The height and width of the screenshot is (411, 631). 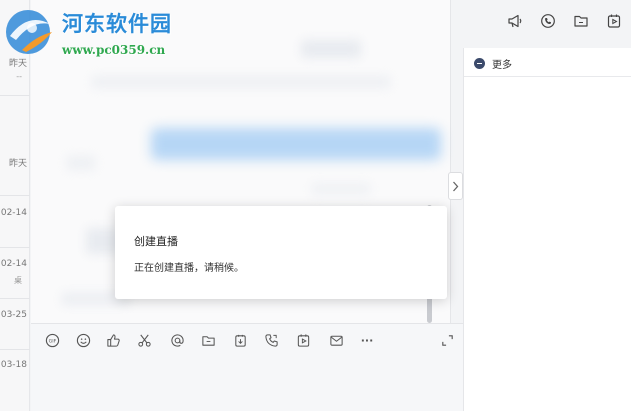 I want to click on conversation-preview: --, so click(x=19, y=76).